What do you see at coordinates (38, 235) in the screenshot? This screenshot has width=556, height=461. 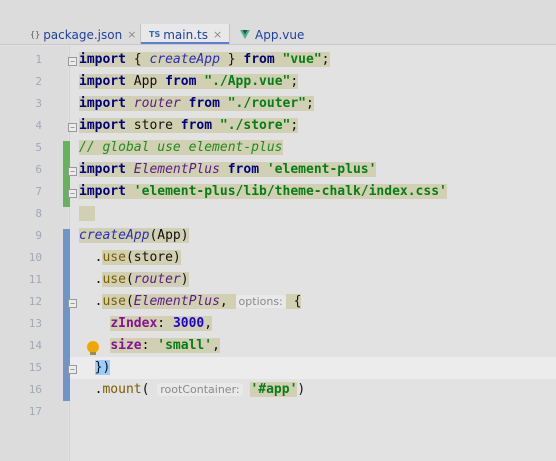 I see `line-number: 9` at bounding box center [38, 235].